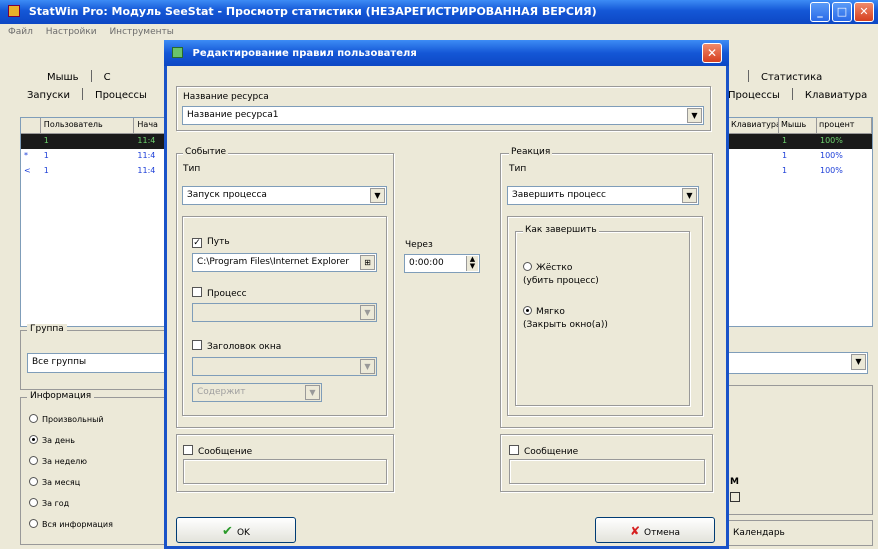 The height and width of the screenshot is (549, 878). I want to click on column-header-user: Пользователь, so click(88, 125).